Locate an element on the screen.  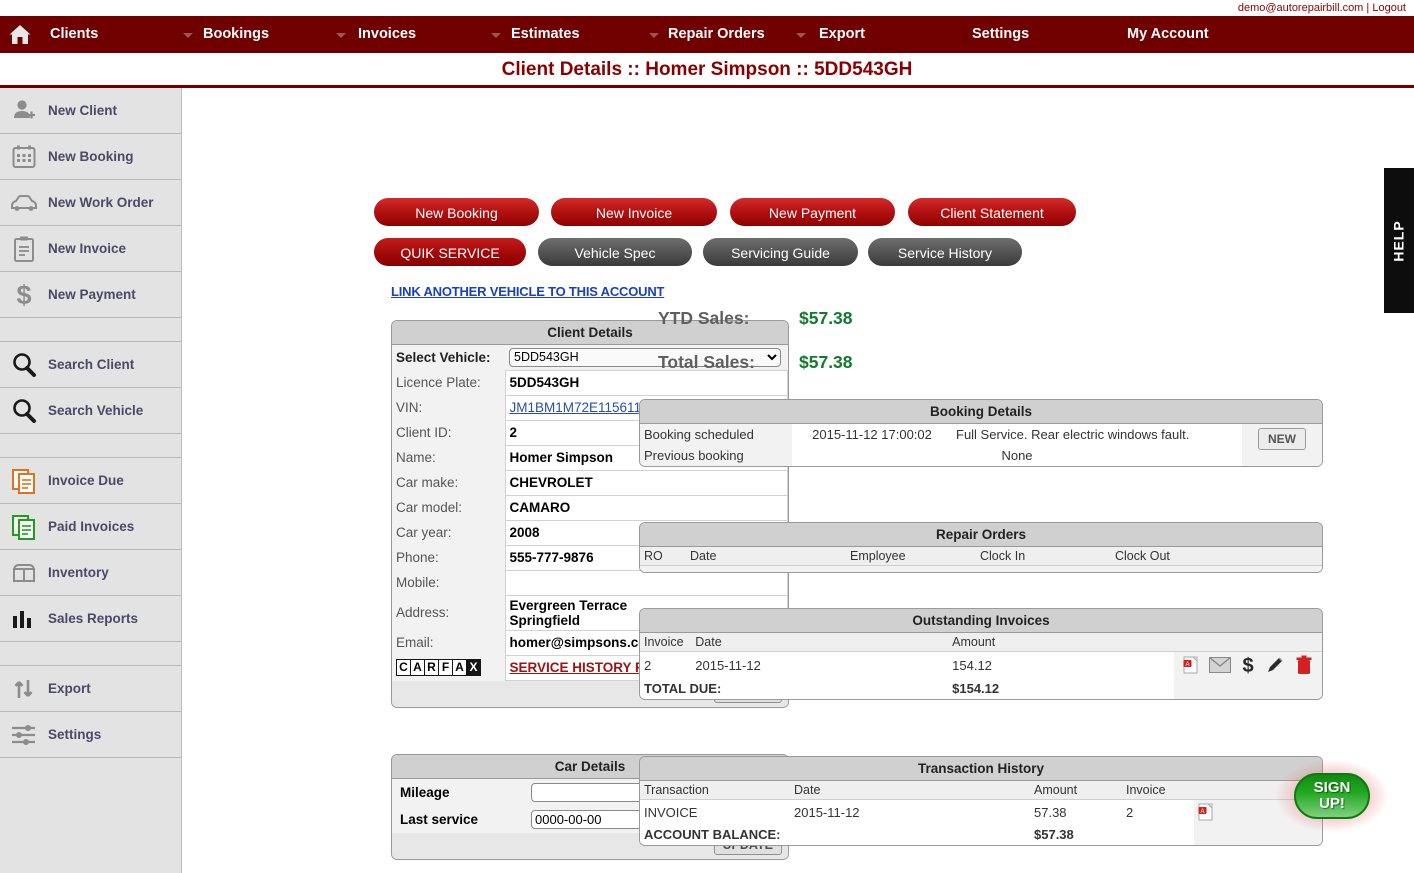
nav-item-repair-orders: Repair Orders is located at coordinates (716, 34).